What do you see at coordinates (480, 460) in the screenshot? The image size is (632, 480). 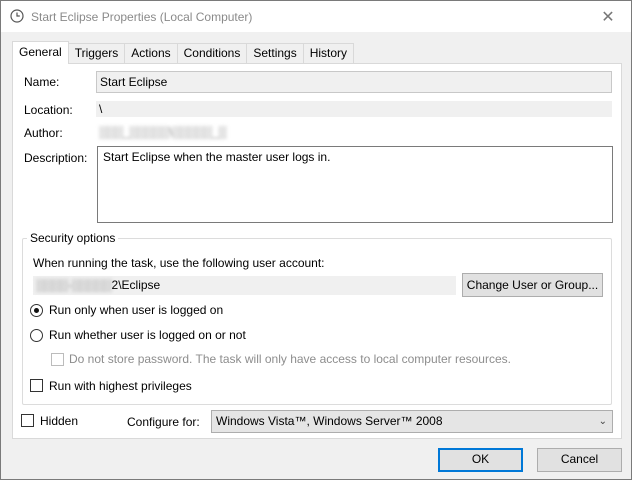 I see `ok-button: OK` at bounding box center [480, 460].